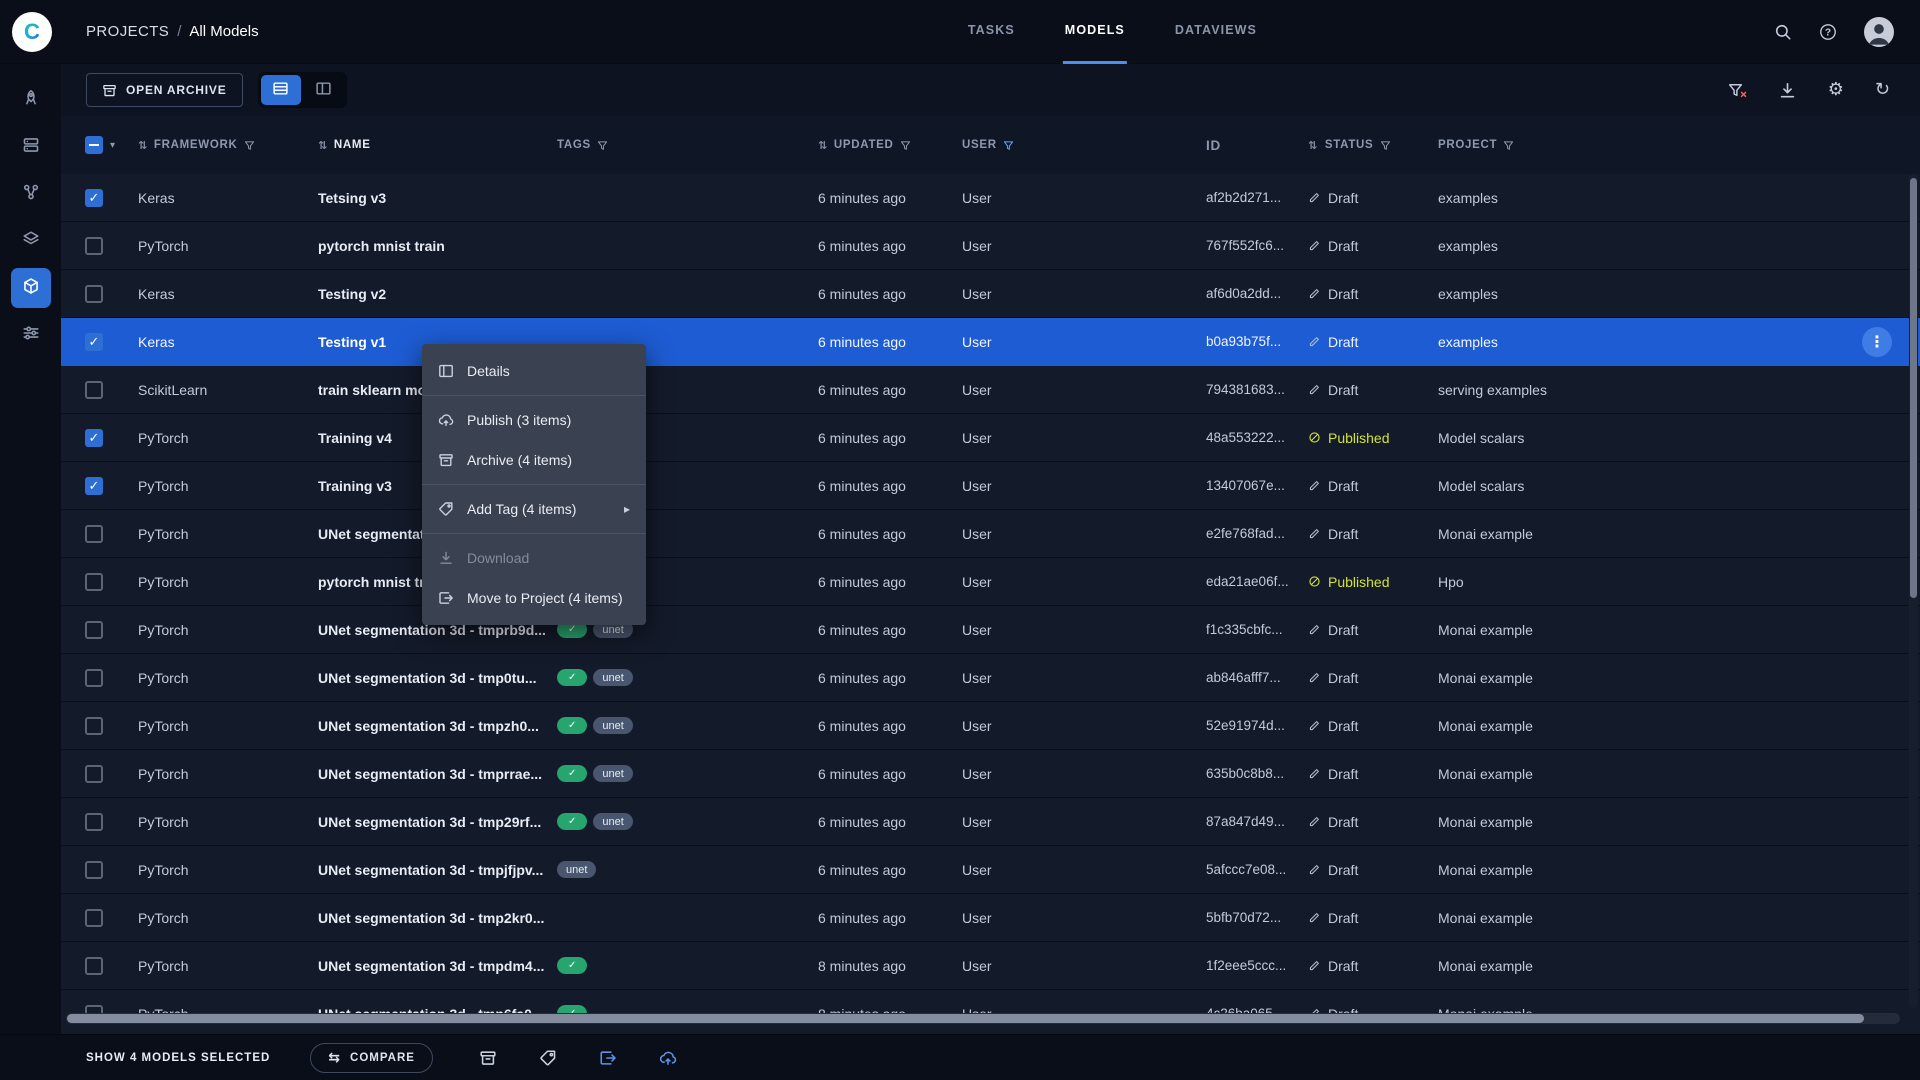 The width and height of the screenshot is (1920, 1080). Describe the element at coordinates (31, 241) in the screenshot. I see `sidebar-item-layers` at that location.